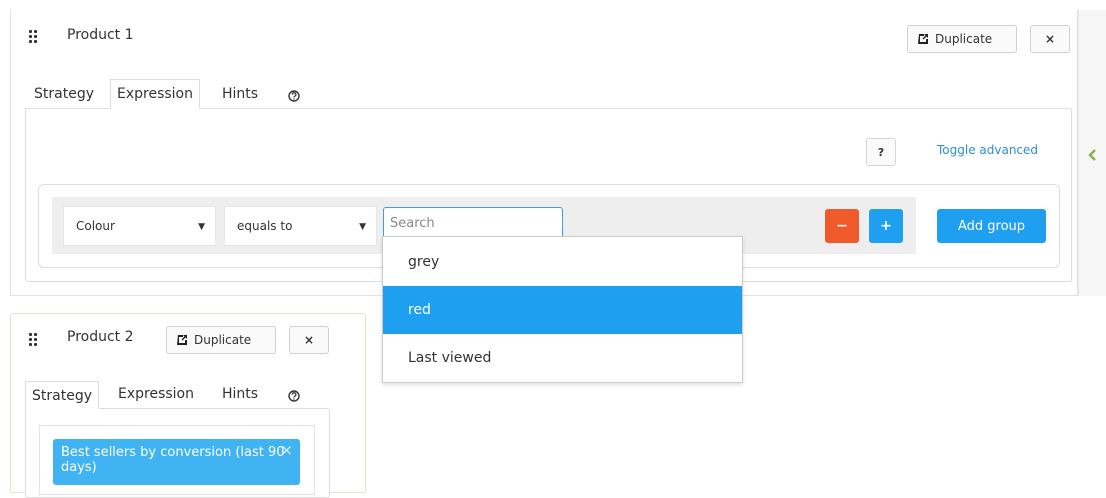 The height and width of the screenshot is (498, 1106). I want to click on operator-select: equals to ▼, so click(300, 226).